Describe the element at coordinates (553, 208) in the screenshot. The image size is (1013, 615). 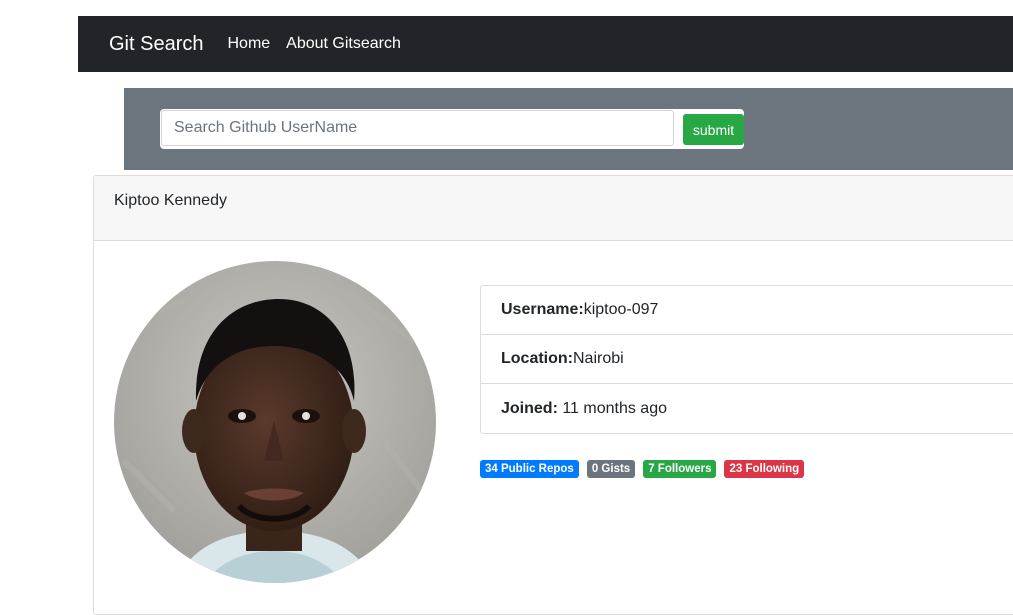
I see `profile-name: Kiptoo Kennedy` at that location.